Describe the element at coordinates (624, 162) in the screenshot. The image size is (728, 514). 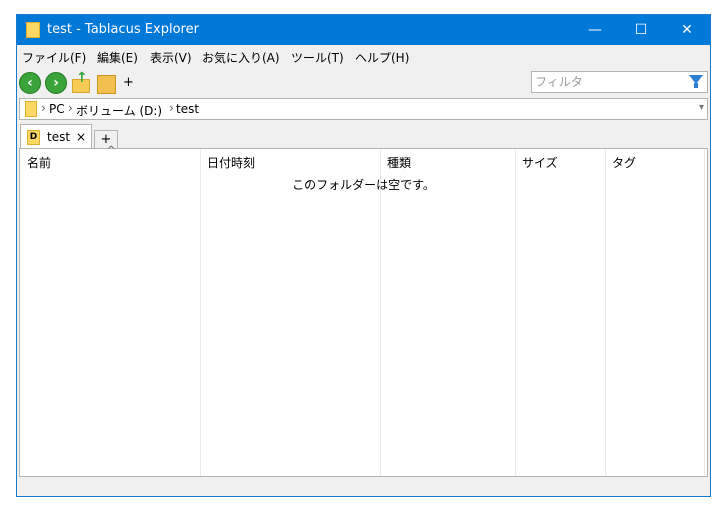
I see `column-header-tags: タグ` at that location.